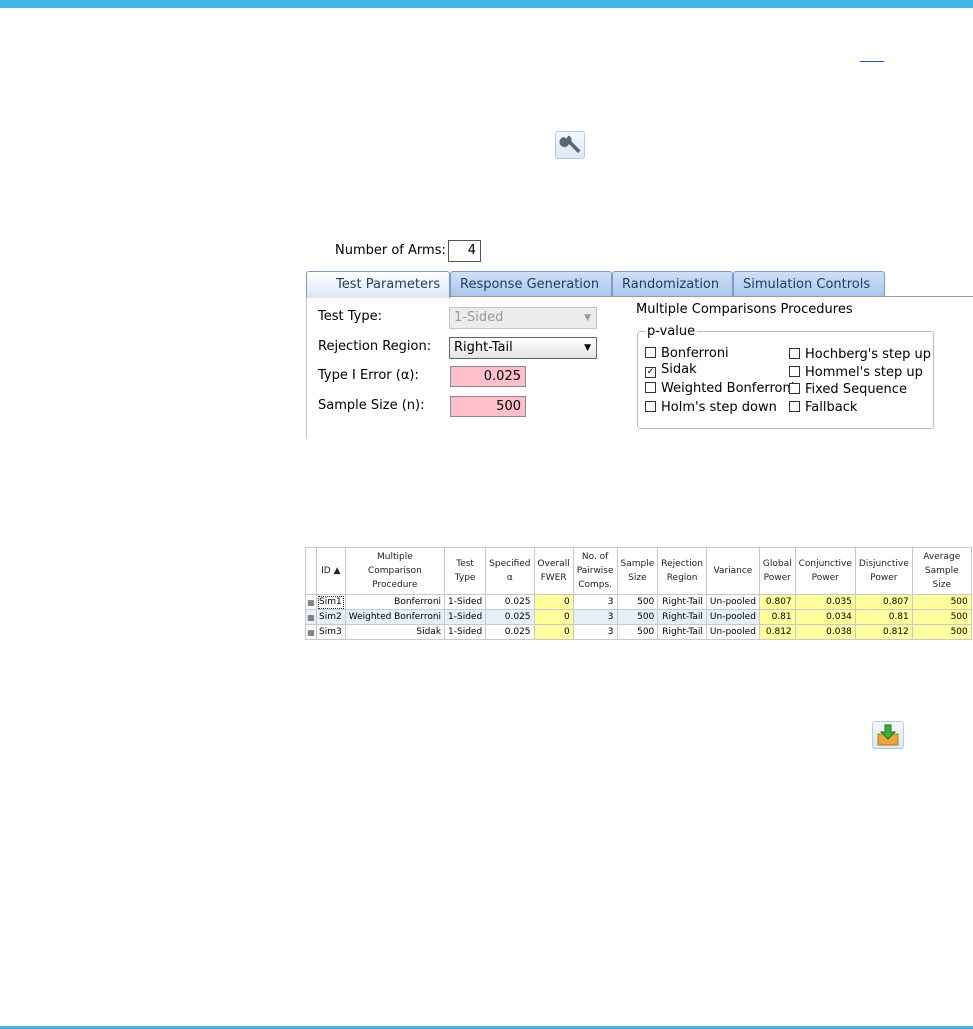 Image resolution: width=973 pixels, height=1029 pixels. Describe the element at coordinates (483, 347) in the screenshot. I see `rejection-region-value: Right-Tail` at that location.